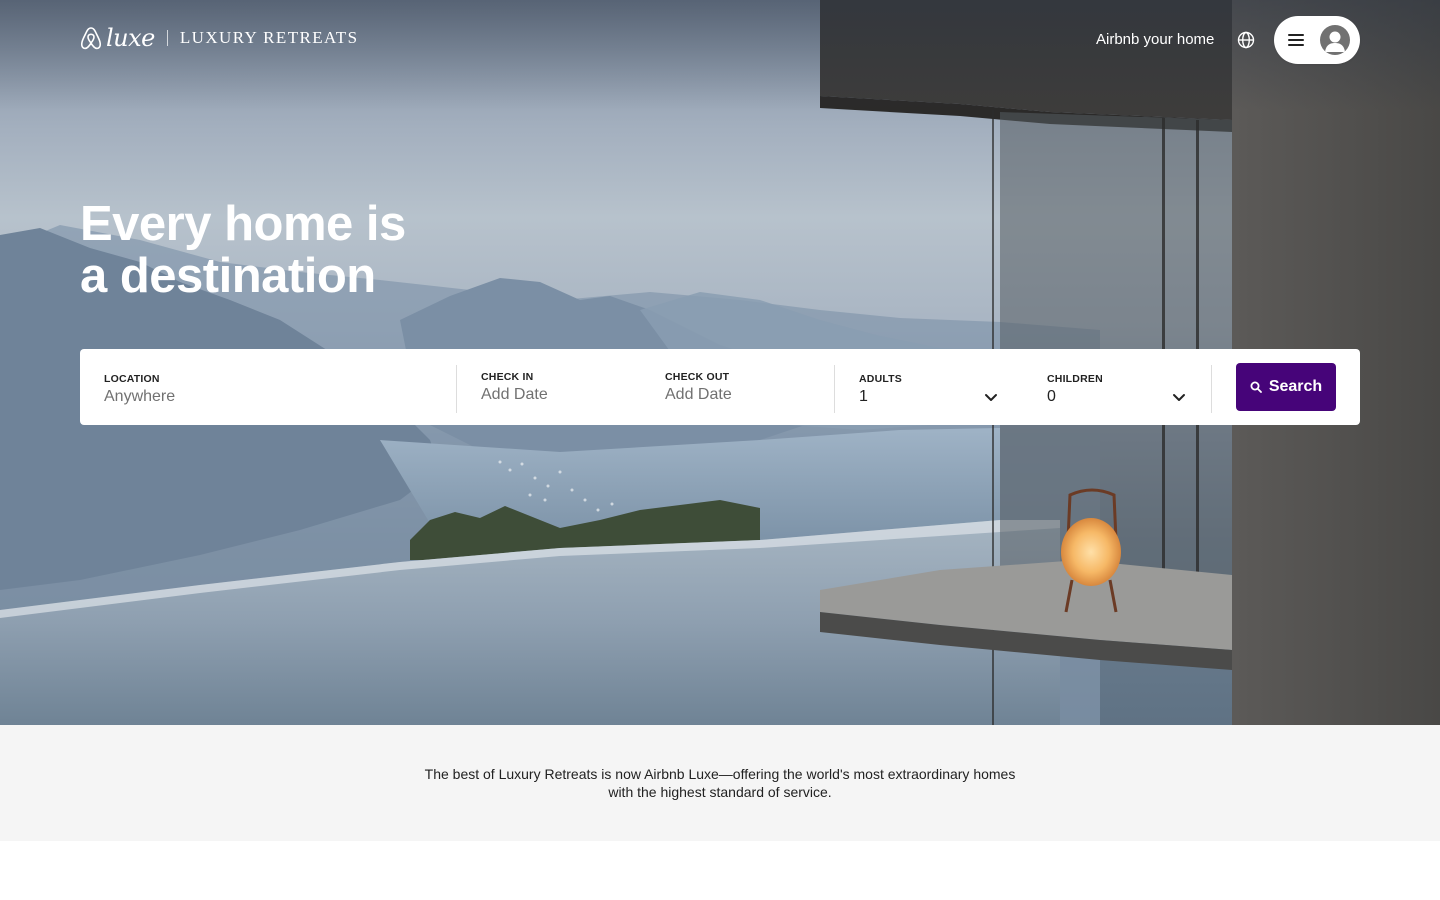  I want to click on location-label: LOCATION, so click(132, 379).